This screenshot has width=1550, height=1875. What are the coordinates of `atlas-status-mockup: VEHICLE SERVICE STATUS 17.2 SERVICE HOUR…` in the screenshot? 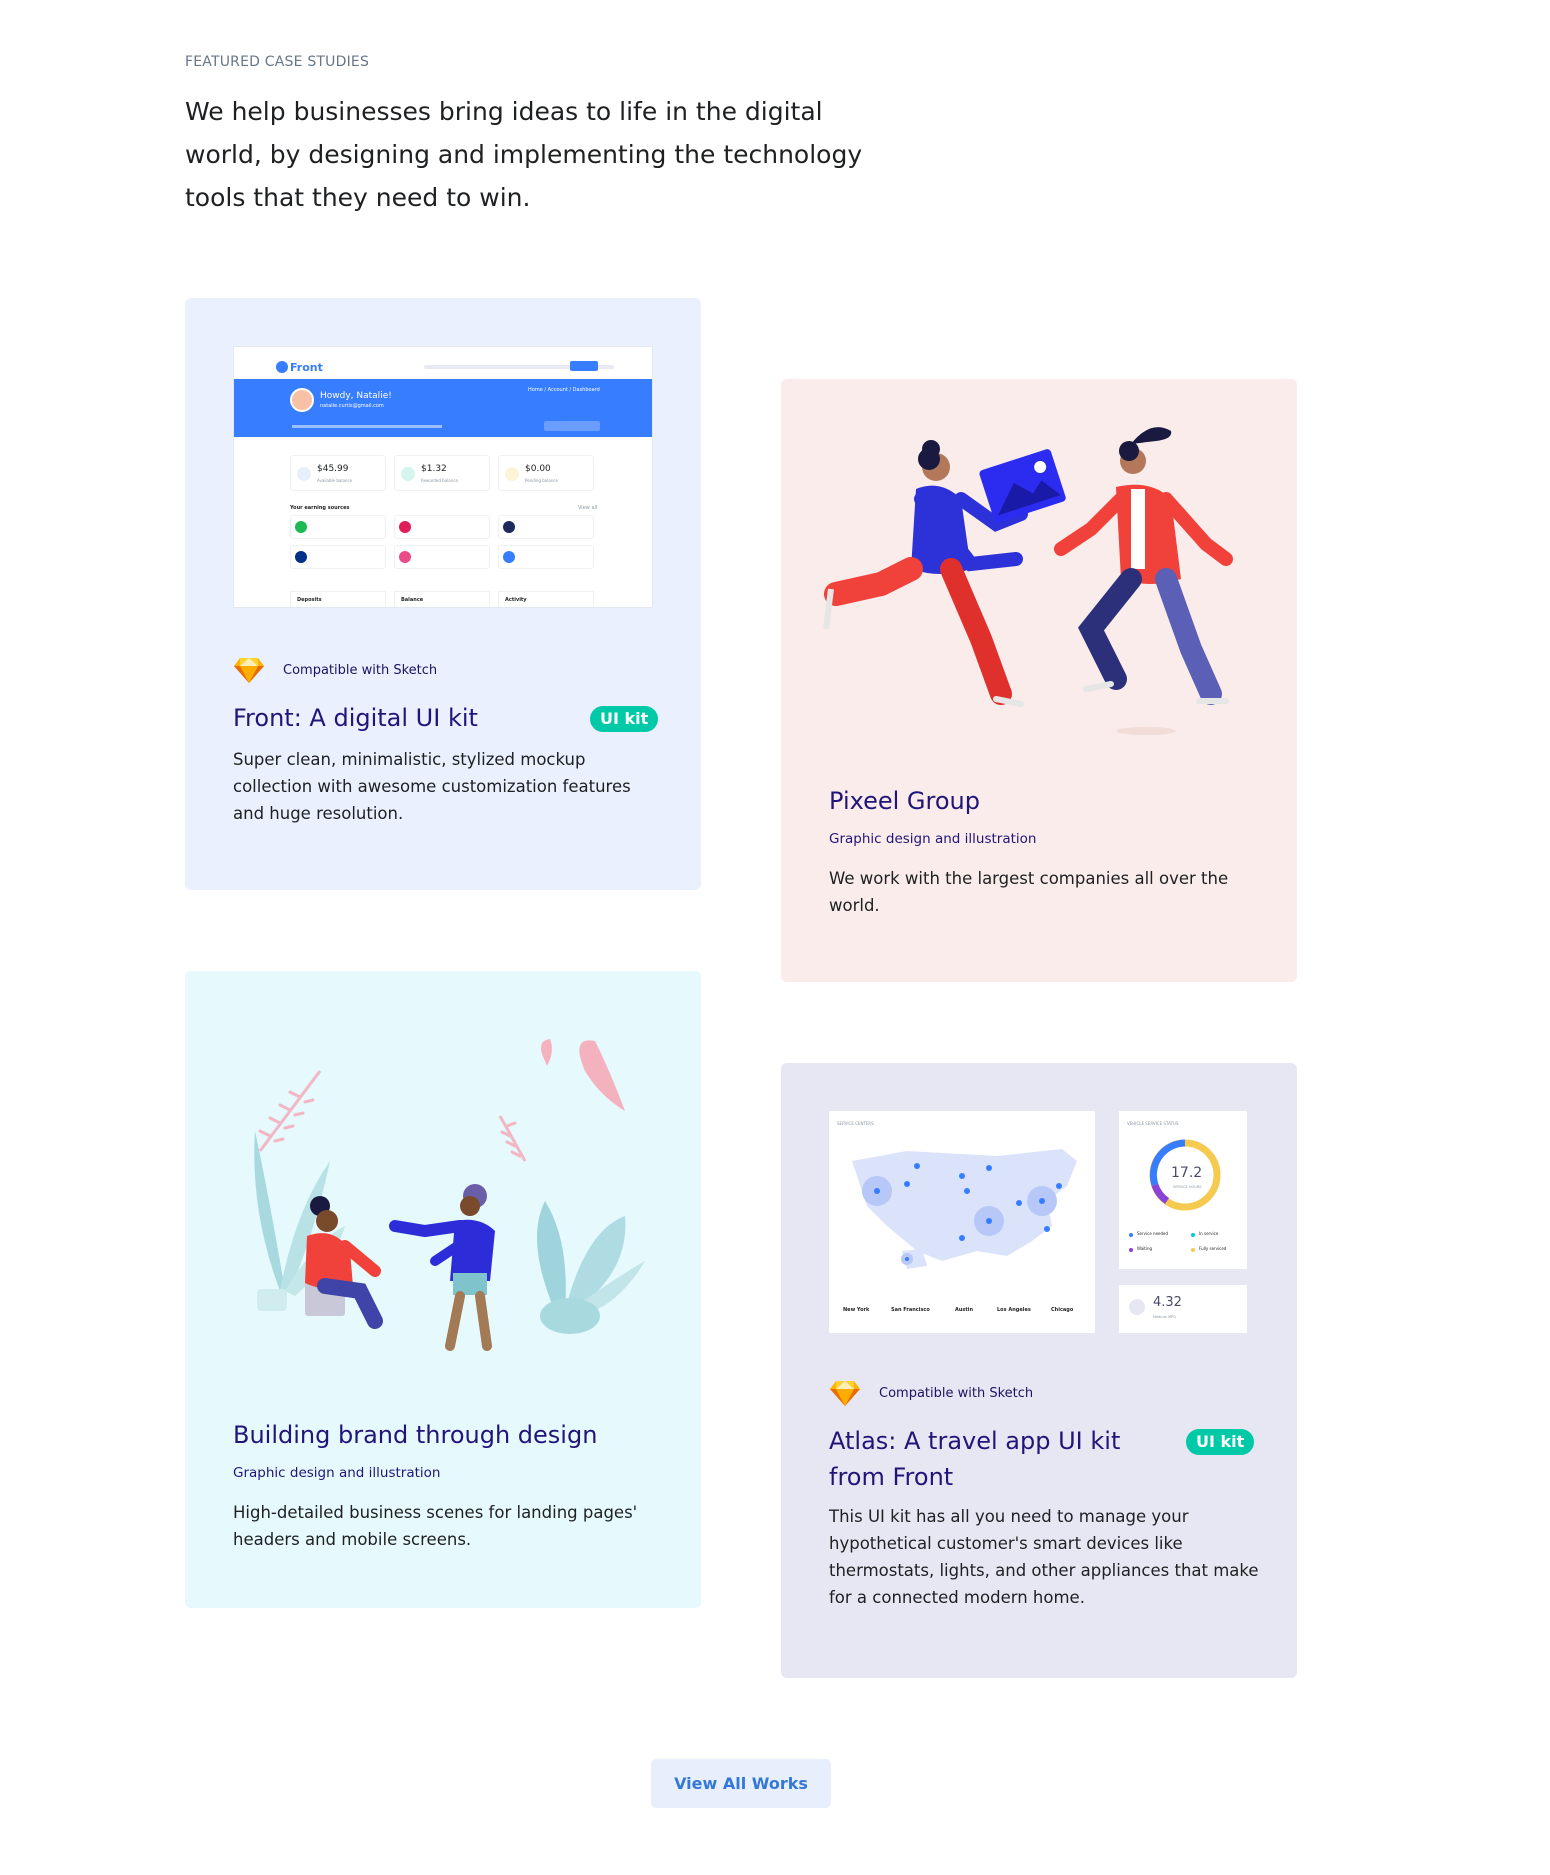 It's located at (1183, 1190).